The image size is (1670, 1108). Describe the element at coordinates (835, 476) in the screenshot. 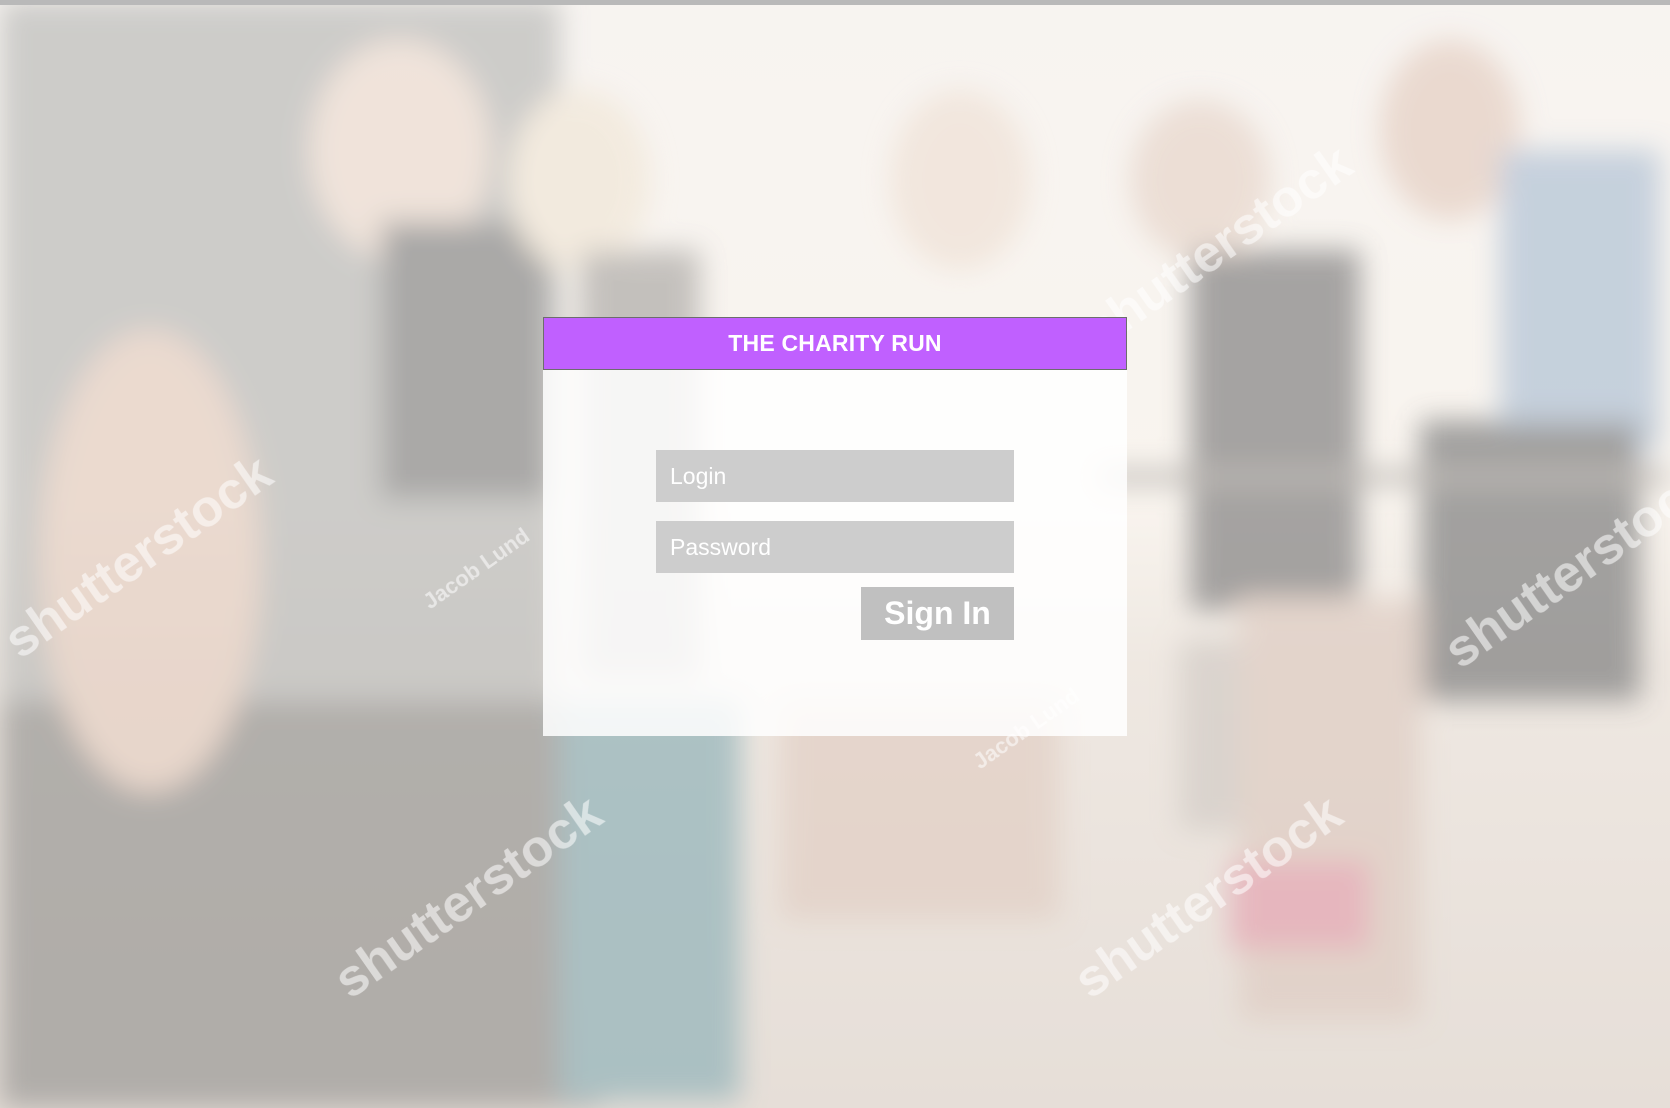

I see `login-input` at that location.